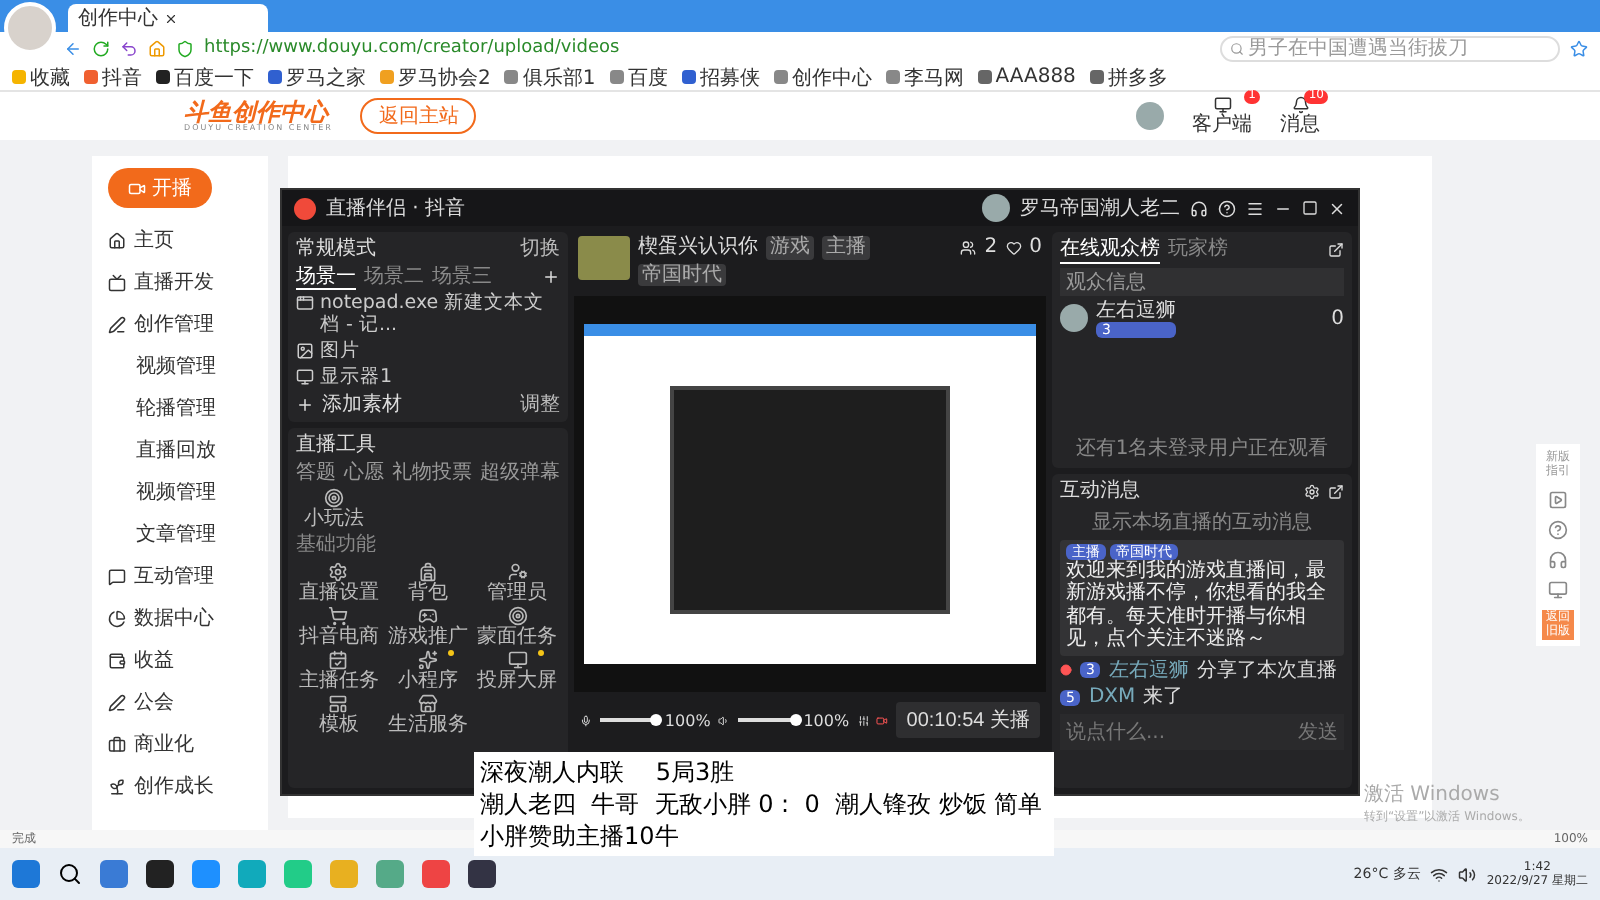  I want to click on tool-item: 模板, so click(339, 714).